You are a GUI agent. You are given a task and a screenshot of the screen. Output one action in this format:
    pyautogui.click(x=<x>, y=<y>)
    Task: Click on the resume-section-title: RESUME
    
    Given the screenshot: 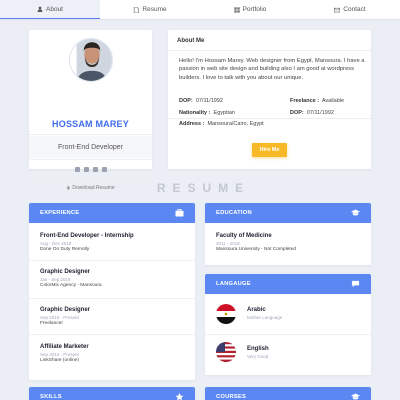 What is the action you would take?
    pyautogui.click(x=203, y=188)
    